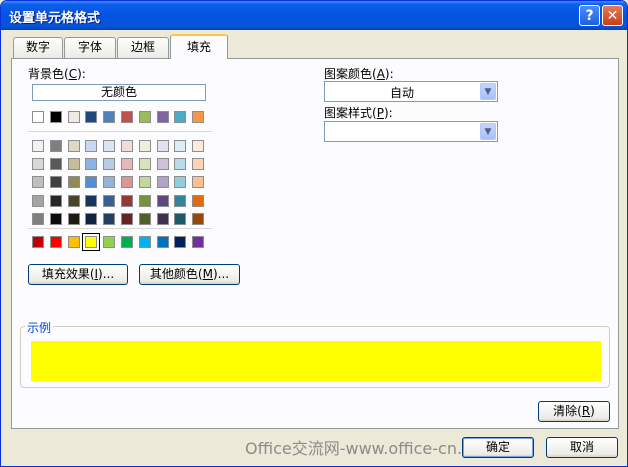 The image size is (628, 467). What do you see at coordinates (358, 113) in the screenshot?
I see `pattern-style-label: 图案样式(P):` at bounding box center [358, 113].